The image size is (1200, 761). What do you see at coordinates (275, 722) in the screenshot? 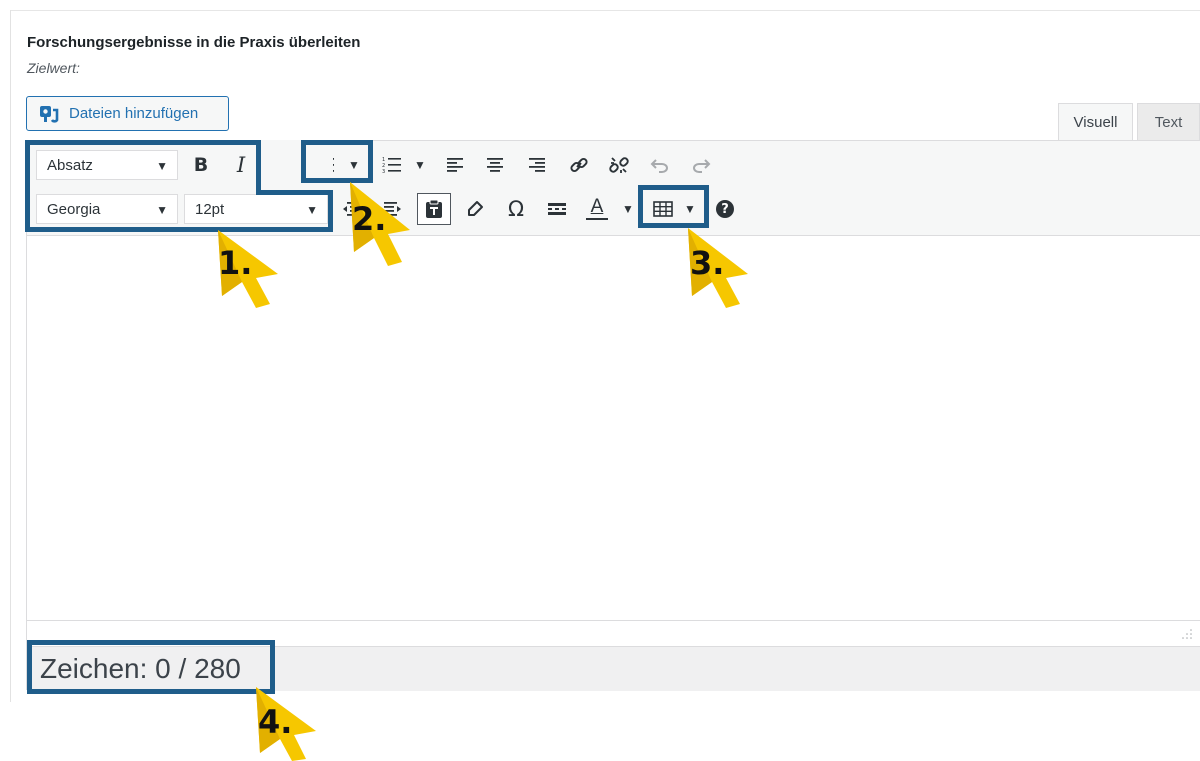
I see `step-label-4: 4.` at bounding box center [275, 722].